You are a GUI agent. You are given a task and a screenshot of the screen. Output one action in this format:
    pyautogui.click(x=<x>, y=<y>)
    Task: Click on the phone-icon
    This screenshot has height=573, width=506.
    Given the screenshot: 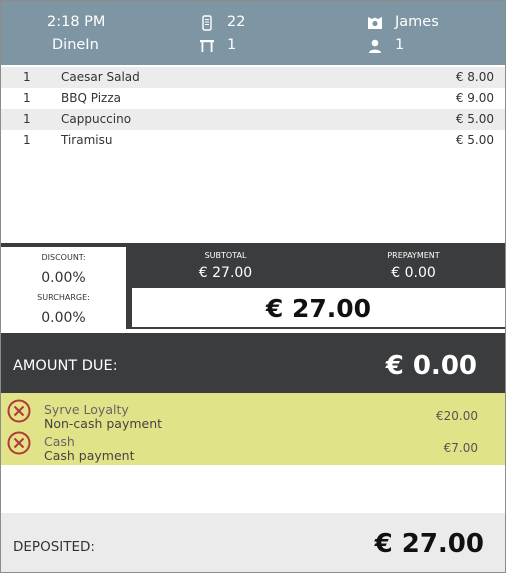 What is the action you would take?
    pyautogui.click(x=207, y=23)
    